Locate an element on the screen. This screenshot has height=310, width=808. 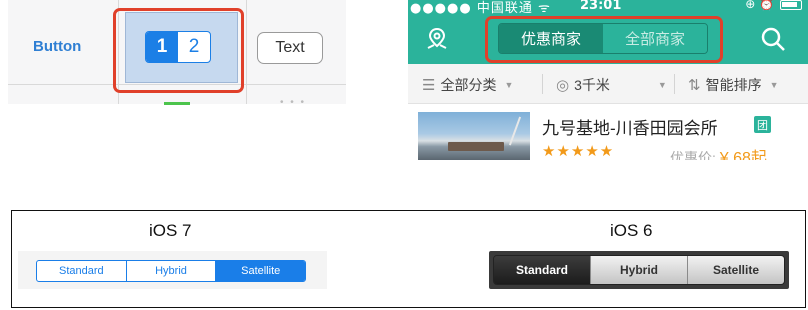
ios6-toolbar: Standard Hybrid Satellite is located at coordinates (639, 270).